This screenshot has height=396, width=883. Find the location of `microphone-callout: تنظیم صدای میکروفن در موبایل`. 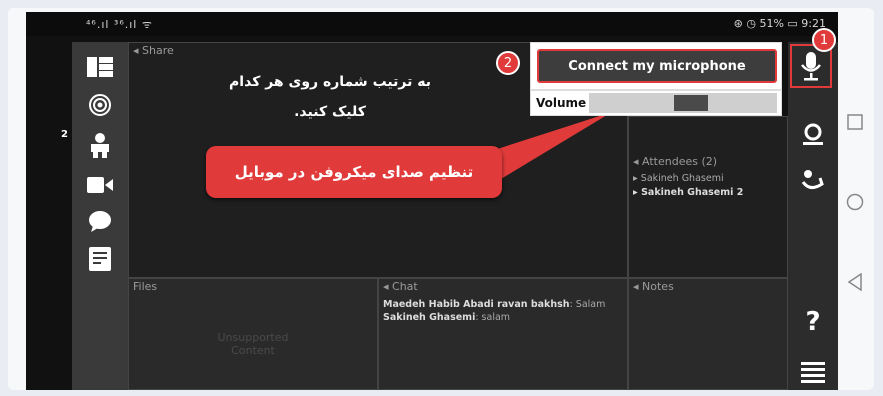

microphone-callout: تنظیم صدای میکروفن در موبایل is located at coordinates (354, 172).